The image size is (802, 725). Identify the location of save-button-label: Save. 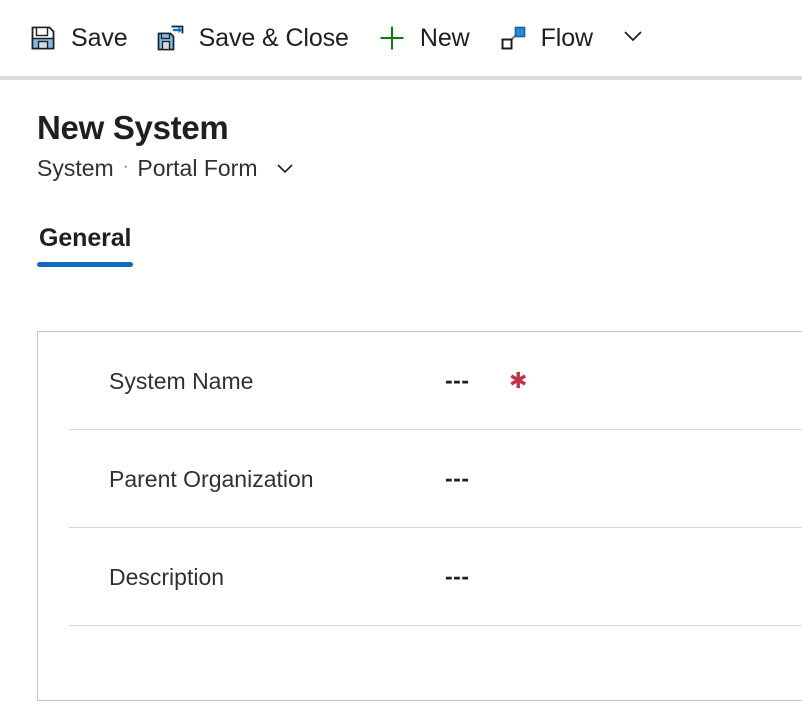
(99, 37).